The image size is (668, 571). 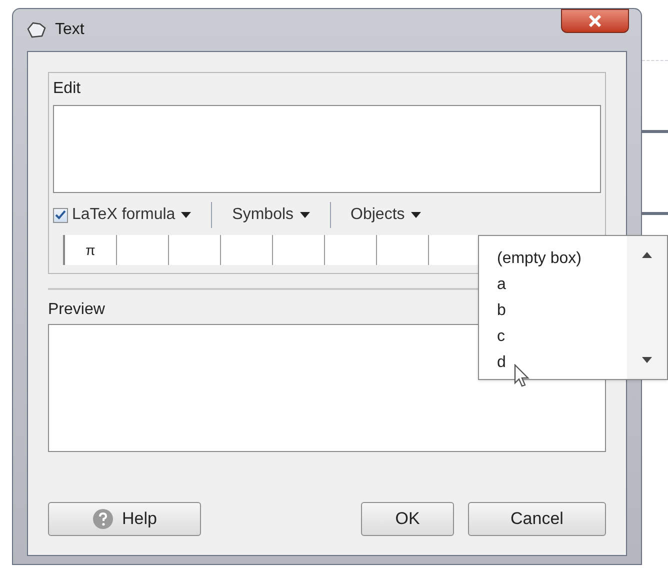 What do you see at coordinates (385, 215) in the screenshot?
I see `objects-menu-button: Objects` at bounding box center [385, 215].